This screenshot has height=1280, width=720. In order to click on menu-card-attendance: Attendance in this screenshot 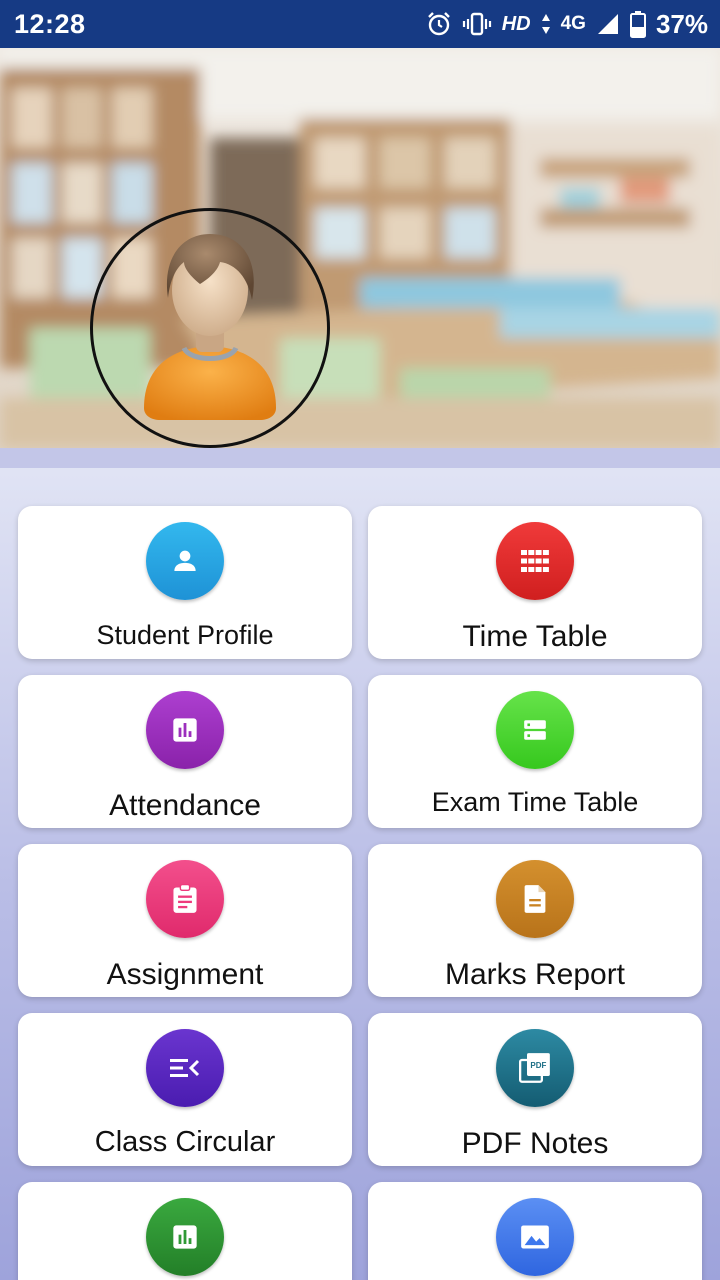, I will do `click(185, 751)`.